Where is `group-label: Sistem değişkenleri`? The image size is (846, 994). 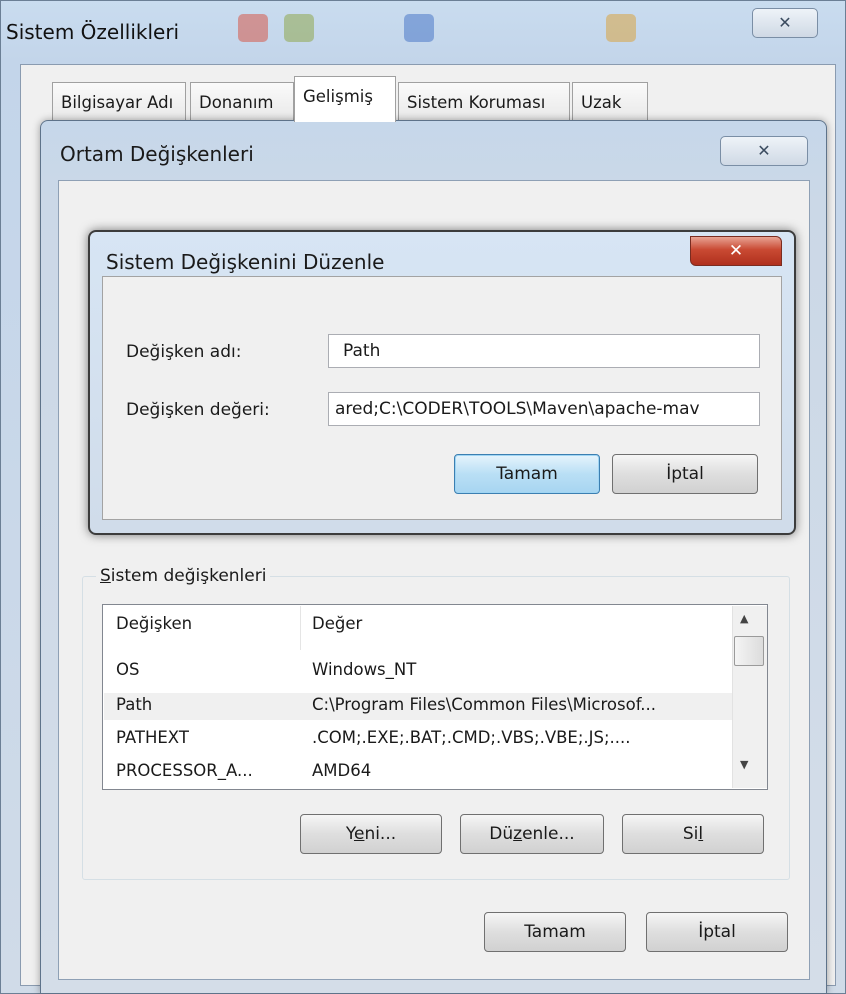 group-label: Sistem değişkenleri is located at coordinates (183, 576).